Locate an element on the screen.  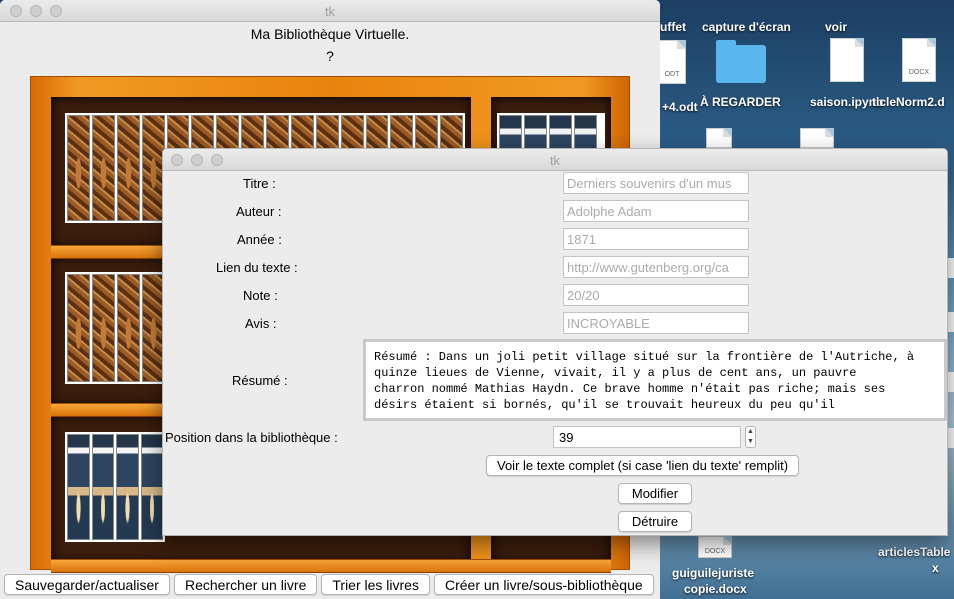
page-title: Ma Bibliothèque Virtuelle. is located at coordinates (330, 34).